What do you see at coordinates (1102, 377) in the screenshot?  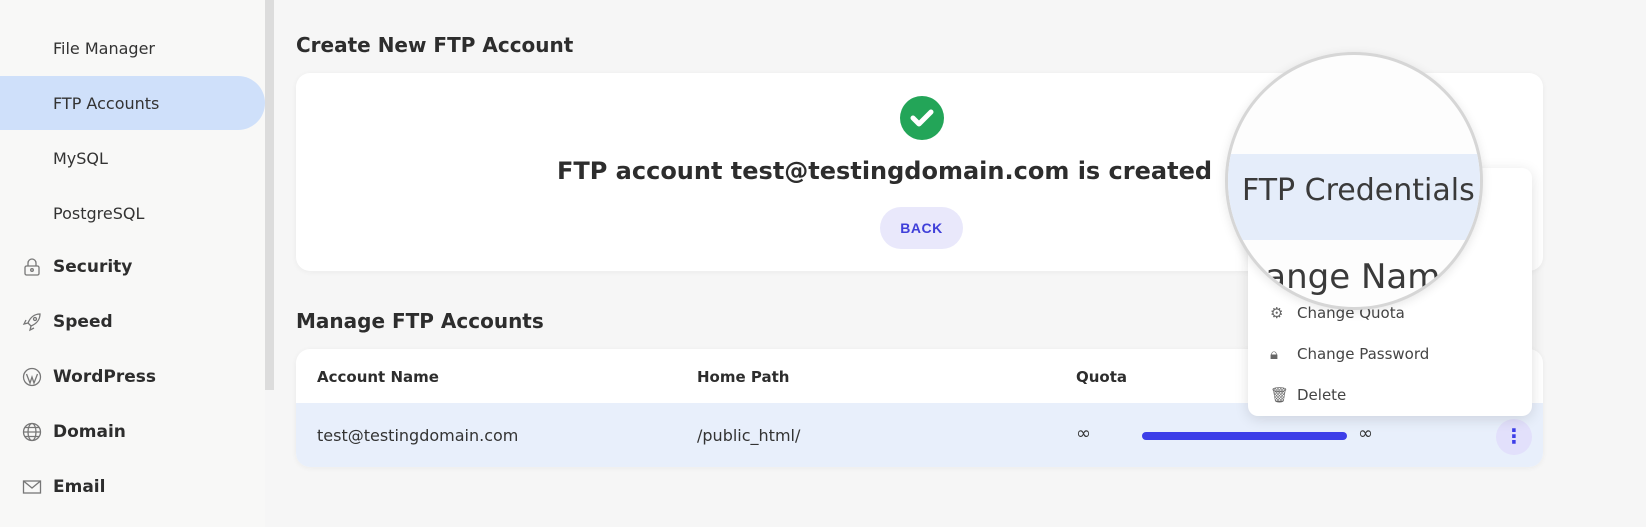 I see `column-header-quota: Quota` at bounding box center [1102, 377].